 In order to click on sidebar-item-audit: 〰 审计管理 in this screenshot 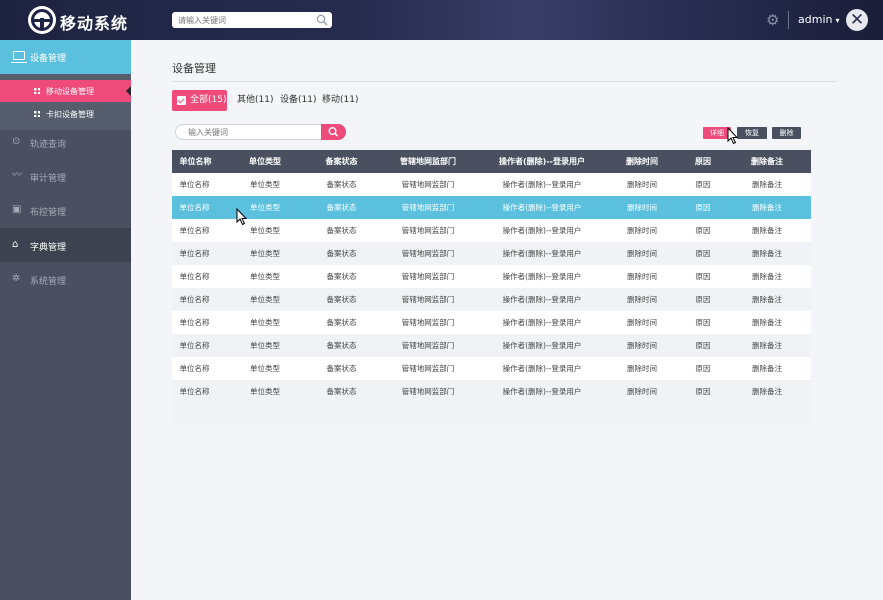, I will do `click(65, 176)`.